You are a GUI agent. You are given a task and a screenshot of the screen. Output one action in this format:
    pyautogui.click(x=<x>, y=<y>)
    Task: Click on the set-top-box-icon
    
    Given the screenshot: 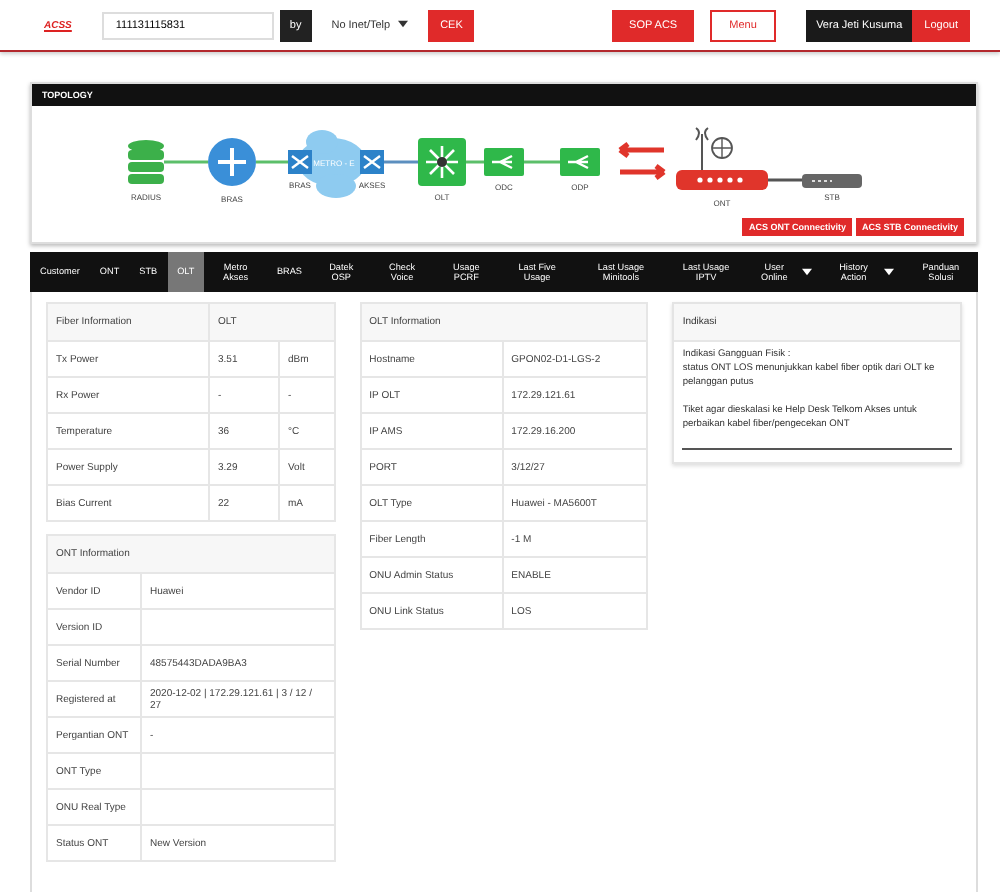 What is the action you would take?
    pyautogui.click(x=832, y=181)
    